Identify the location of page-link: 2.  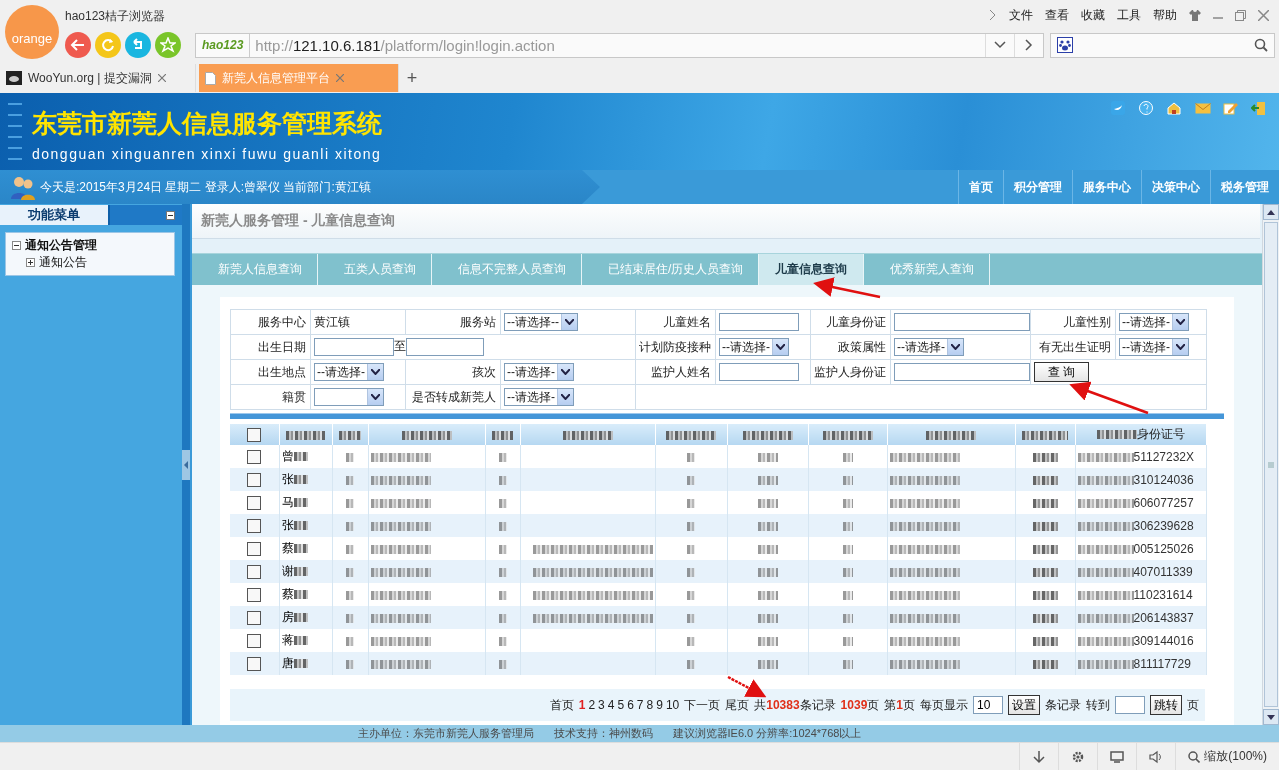
(592, 705).